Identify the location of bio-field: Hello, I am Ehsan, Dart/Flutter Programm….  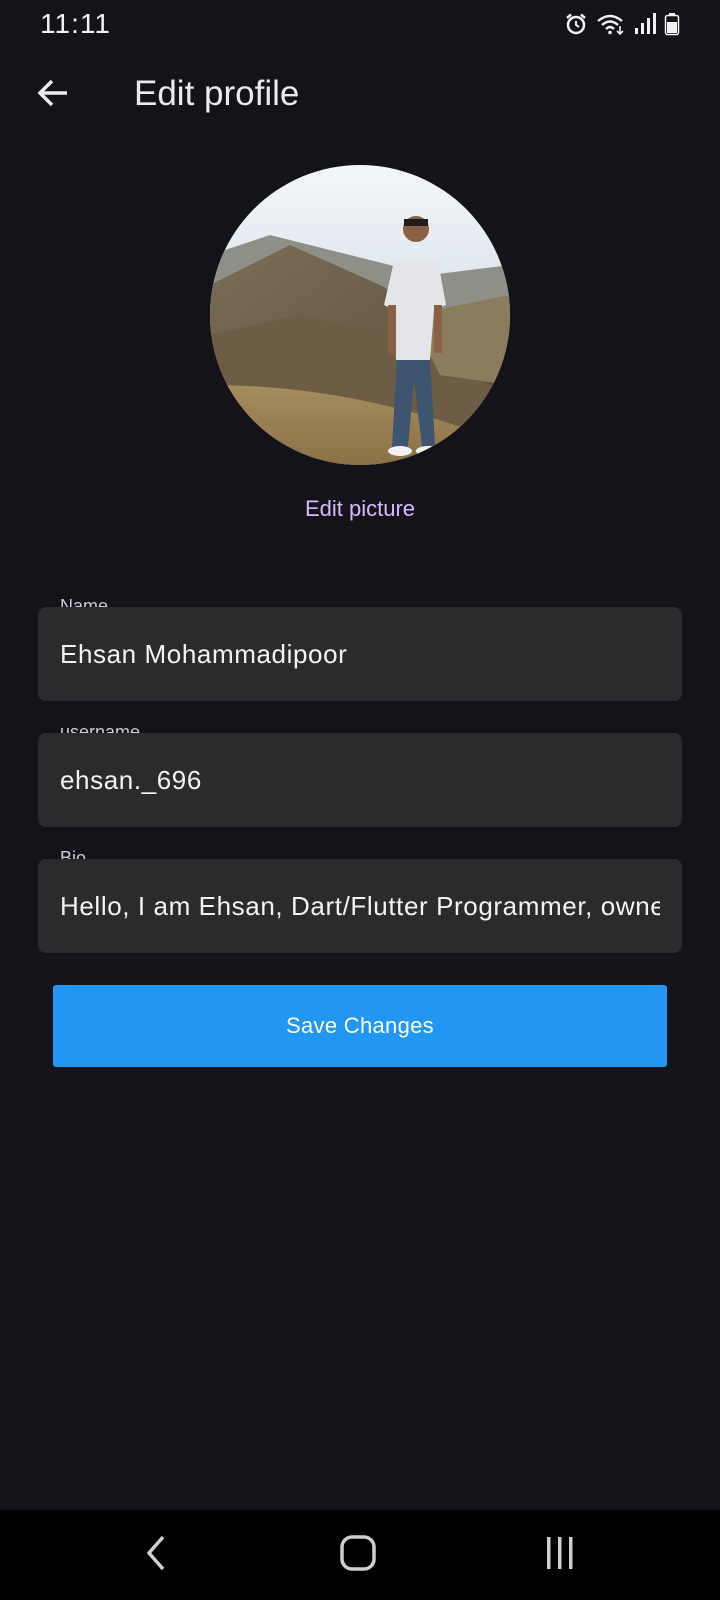
(360, 906).